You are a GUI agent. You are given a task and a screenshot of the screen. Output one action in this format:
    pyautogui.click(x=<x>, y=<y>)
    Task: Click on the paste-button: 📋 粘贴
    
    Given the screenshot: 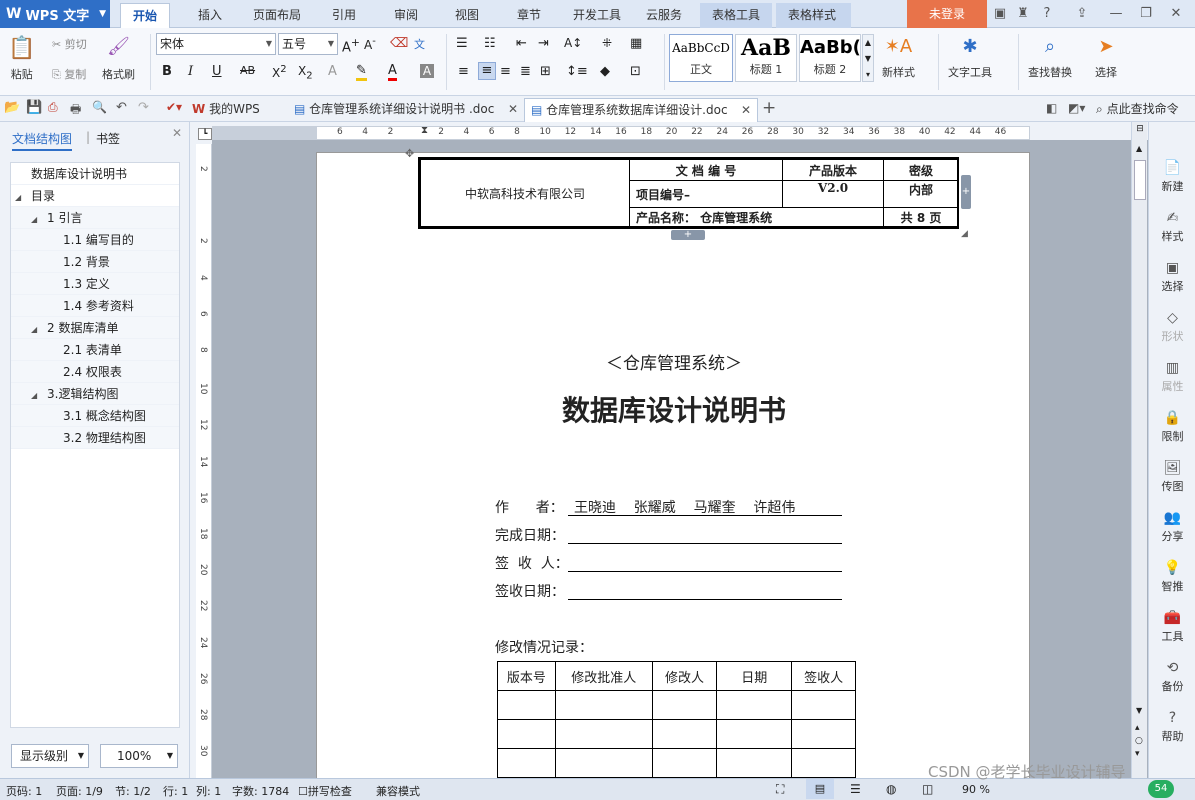 What is the action you would take?
    pyautogui.click(x=21, y=59)
    